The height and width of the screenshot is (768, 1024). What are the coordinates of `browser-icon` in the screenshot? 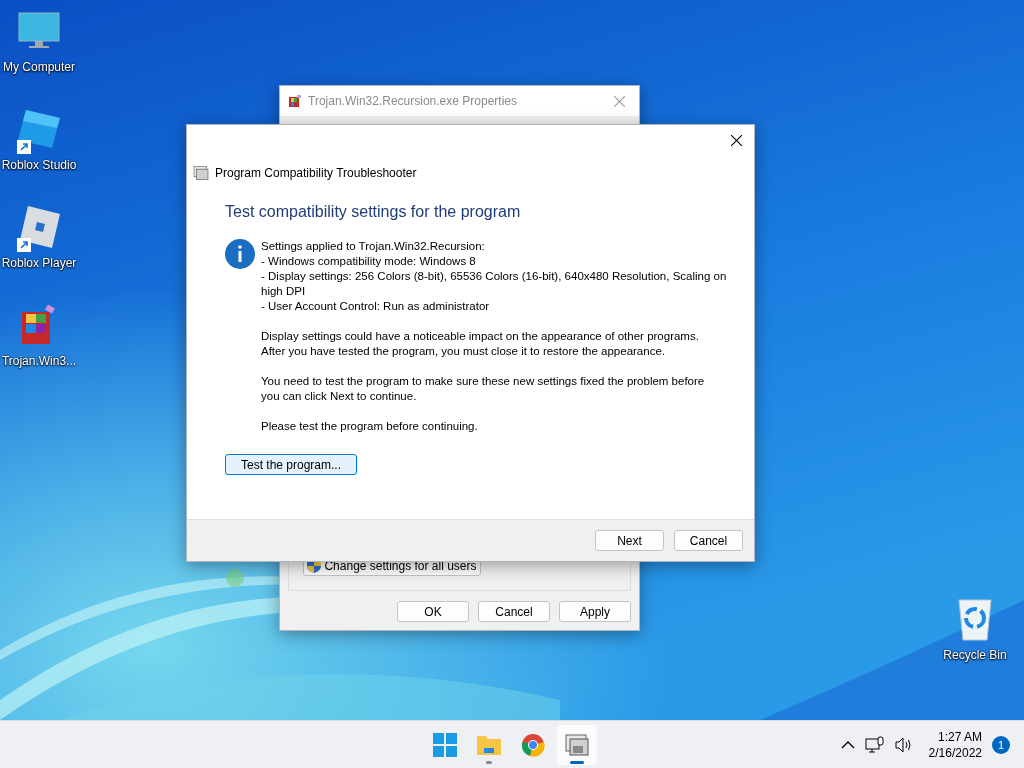 It's located at (533, 745).